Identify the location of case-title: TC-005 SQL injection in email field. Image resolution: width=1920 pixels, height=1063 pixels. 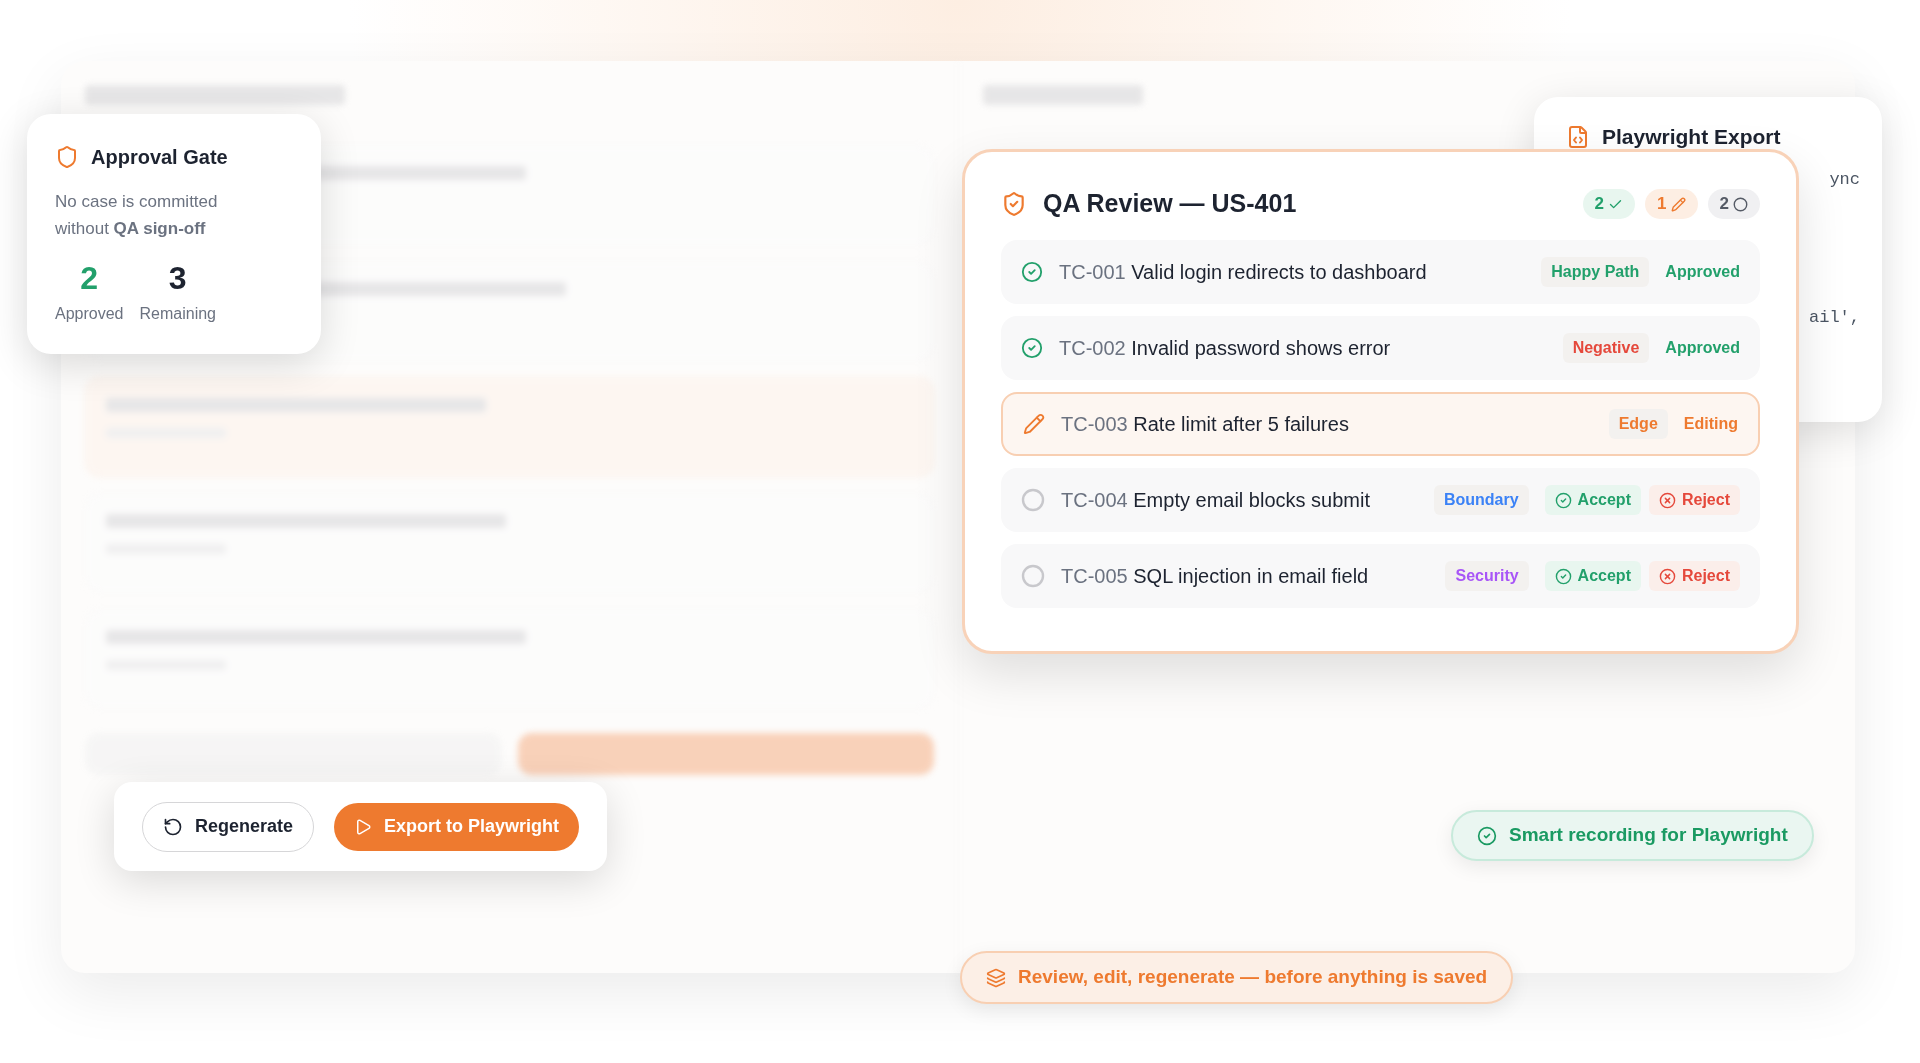
(1215, 576).